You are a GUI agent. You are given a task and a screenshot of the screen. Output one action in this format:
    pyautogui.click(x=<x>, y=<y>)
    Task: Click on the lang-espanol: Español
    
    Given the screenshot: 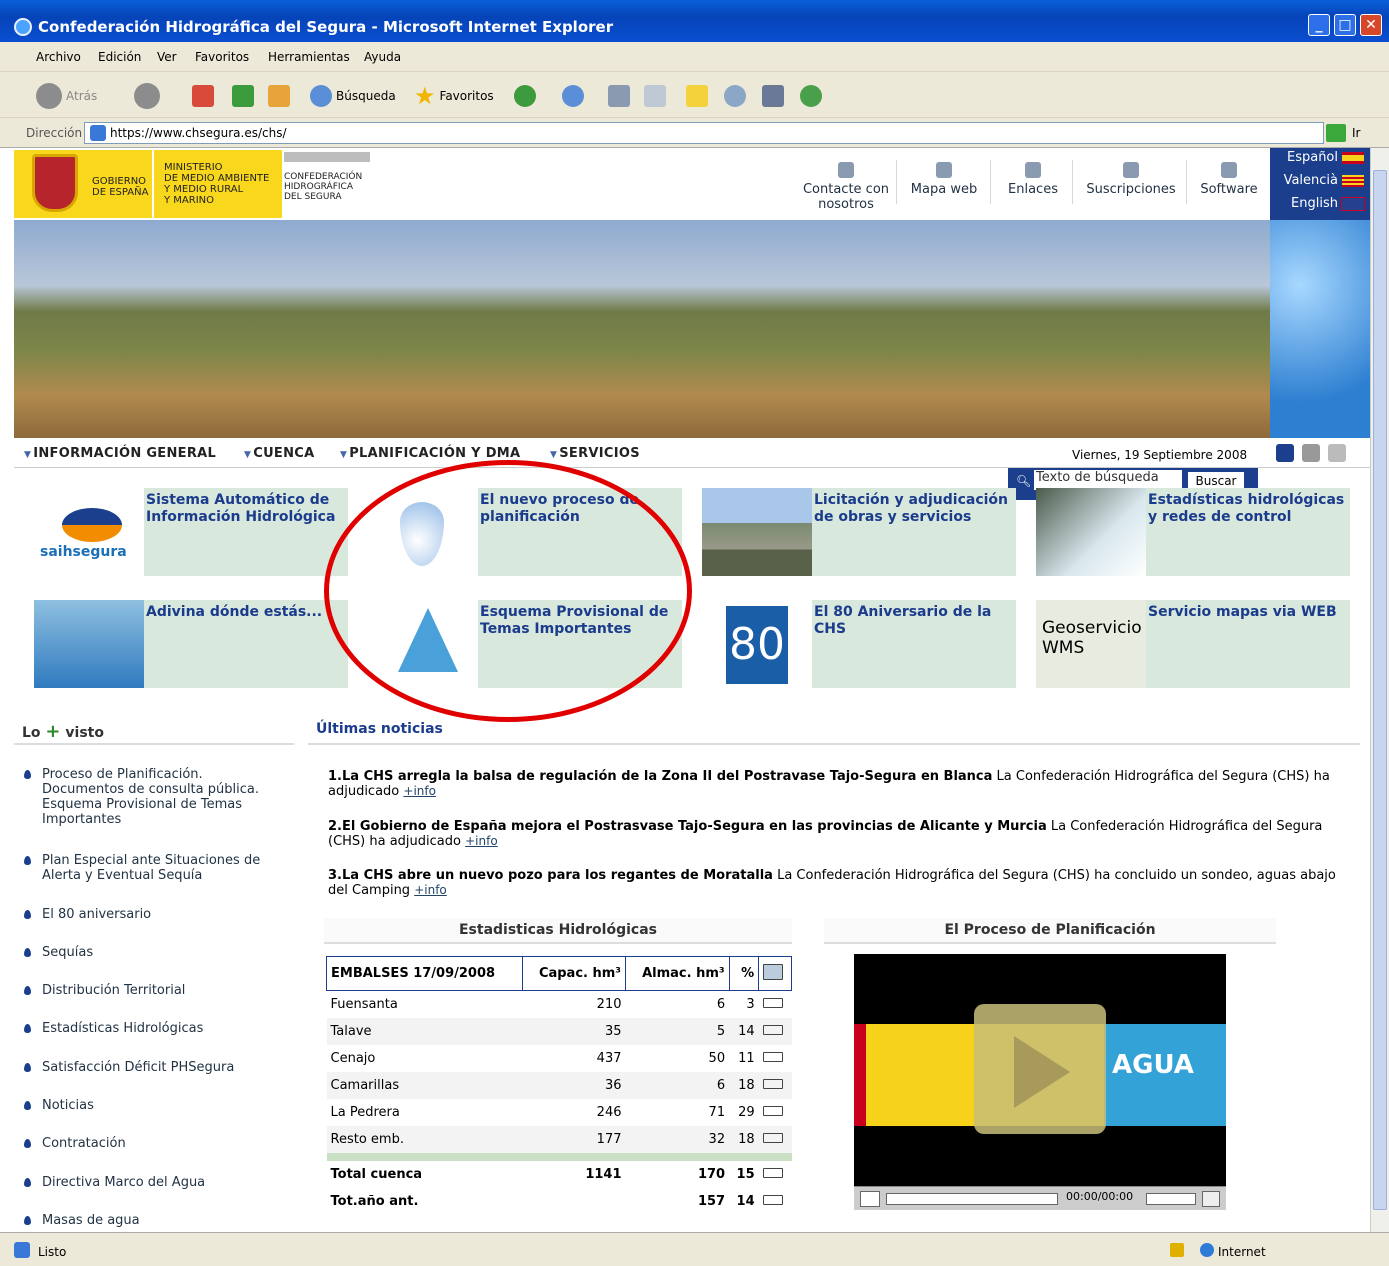 What is the action you would take?
    pyautogui.click(x=1320, y=159)
    